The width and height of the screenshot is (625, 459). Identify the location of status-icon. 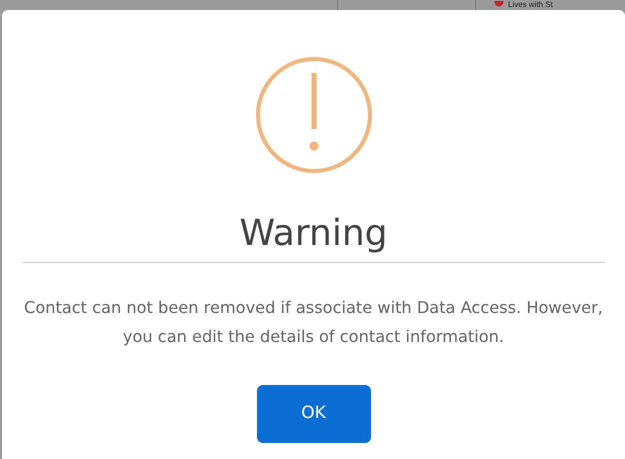
(499, 5).